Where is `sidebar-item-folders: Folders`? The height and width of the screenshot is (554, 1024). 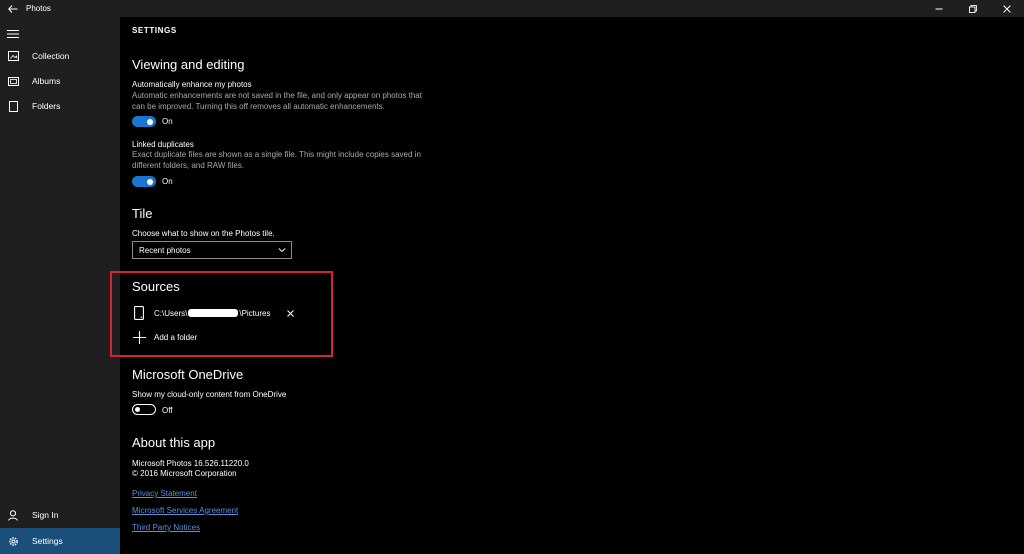
sidebar-item-folders: Folders is located at coordinates (60, 106).